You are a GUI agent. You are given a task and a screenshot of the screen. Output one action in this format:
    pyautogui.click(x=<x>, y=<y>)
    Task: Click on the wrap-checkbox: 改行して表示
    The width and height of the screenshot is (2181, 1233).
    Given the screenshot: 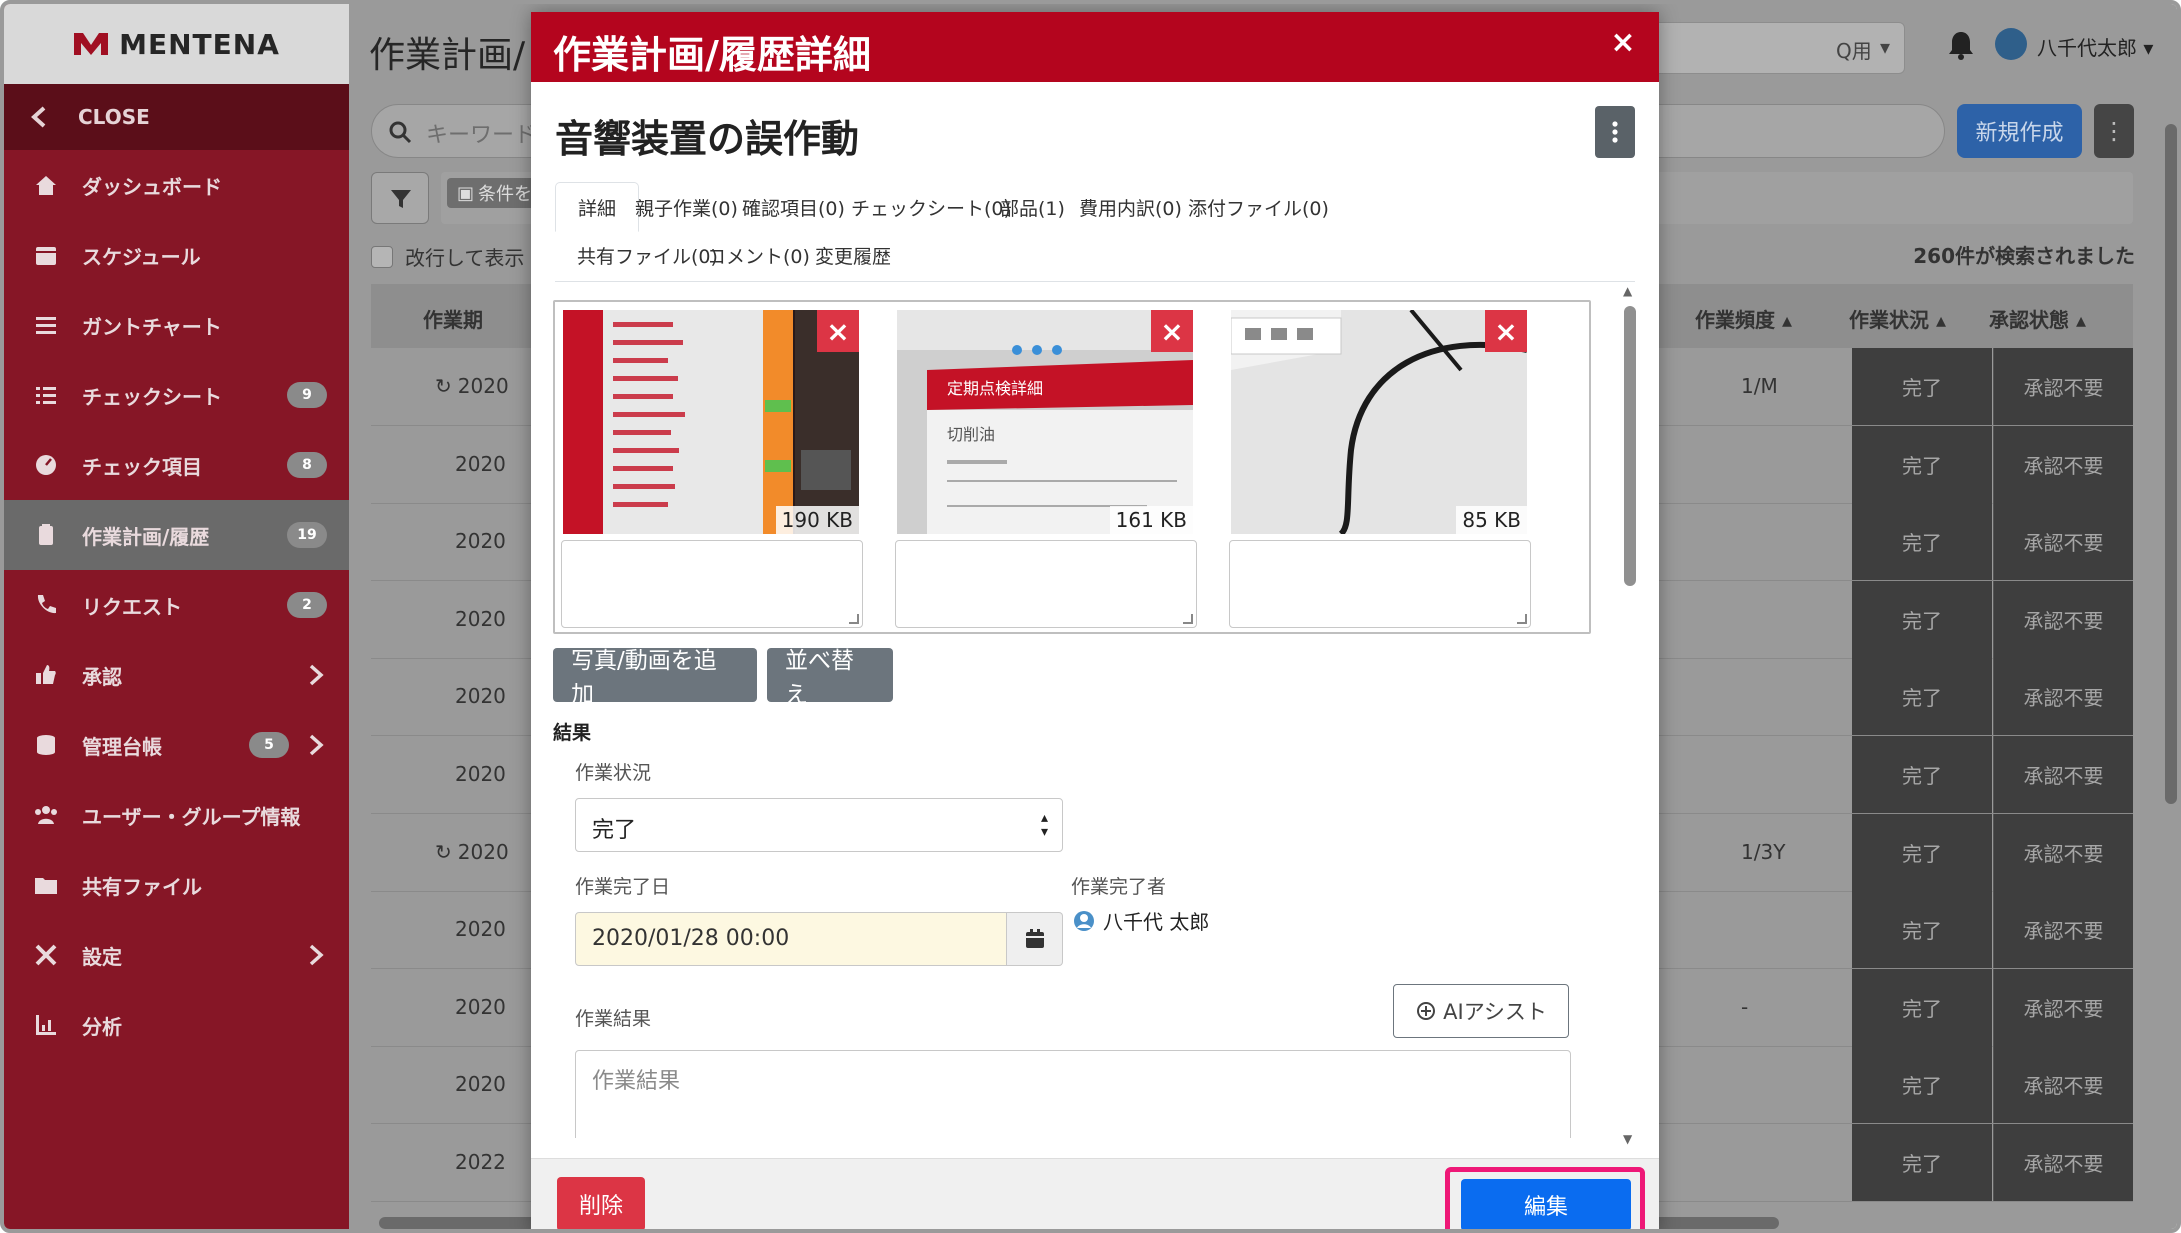 What is the action you would take?
    pyautogui.click(x=447, y=256)
    